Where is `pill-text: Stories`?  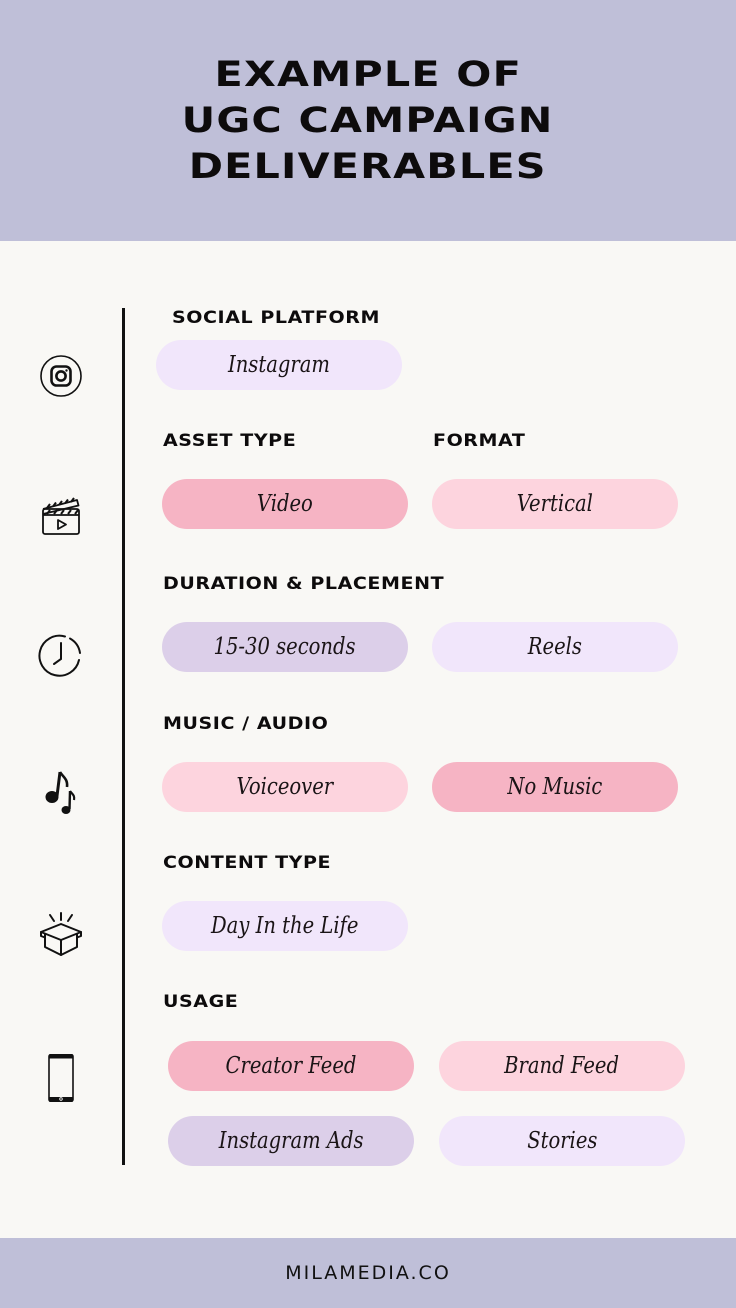 pill-text: Stories is located at coordinates (562, 1141).